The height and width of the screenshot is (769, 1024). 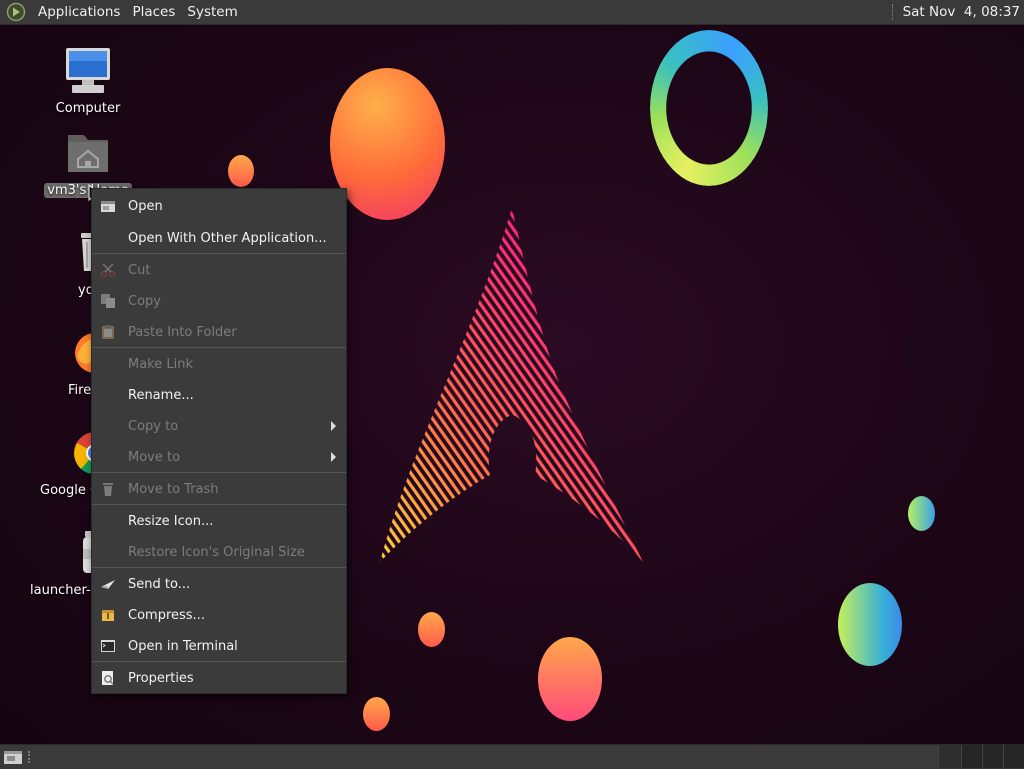 I want to click on menu-item-move-to-trash: Move to Trash, so click(x=219, y=489).